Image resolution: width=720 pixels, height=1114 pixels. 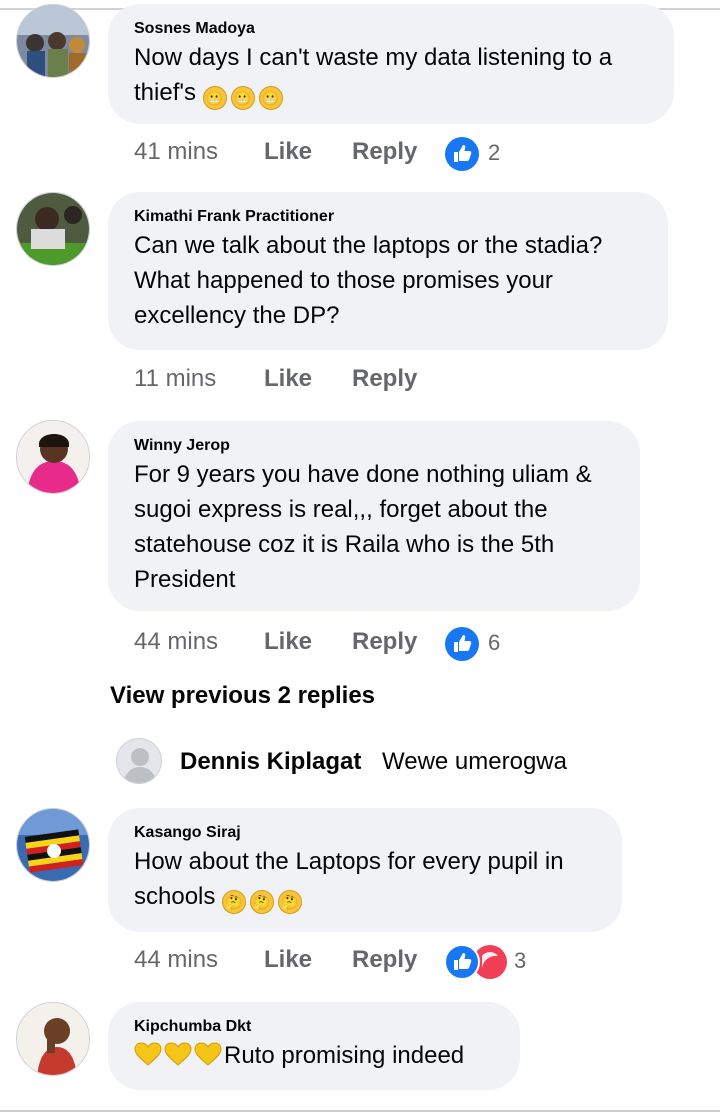 I want to click on comment-actions: 41 mins Like Reply 2, so click(x=317, y=152).